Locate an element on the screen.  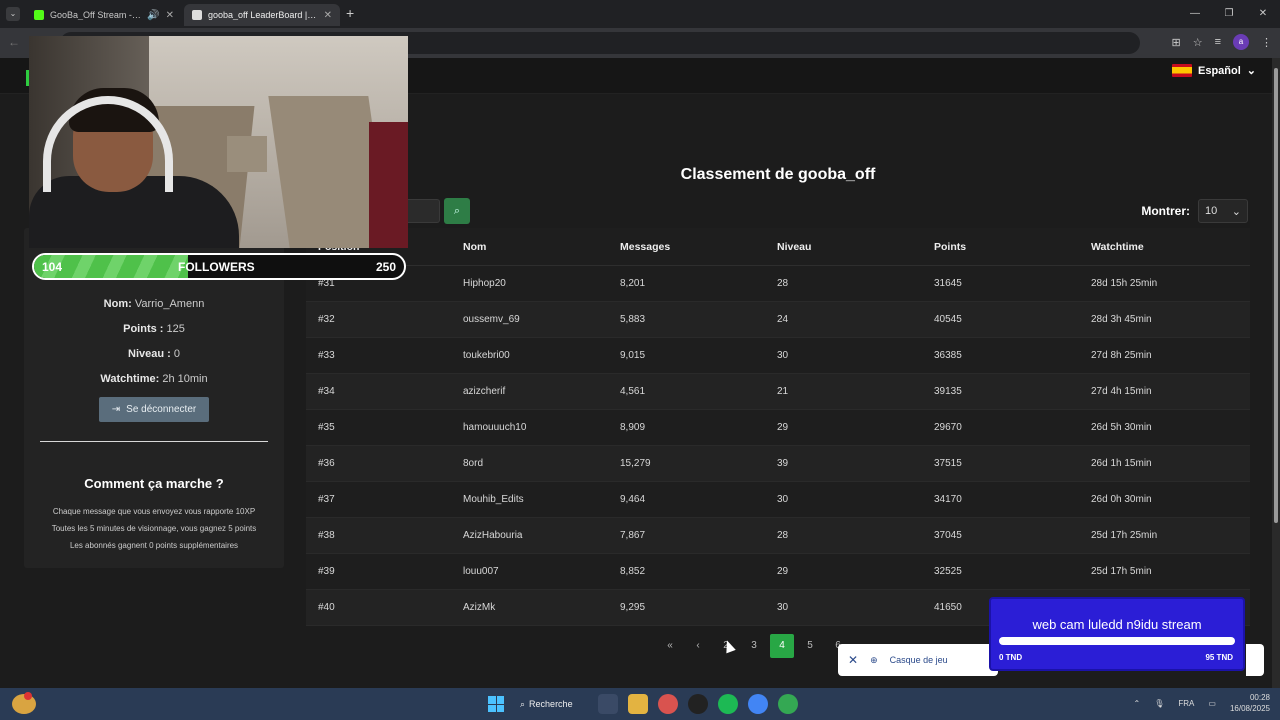
search-icon: ⌕ is located at coordinates (457, 211).